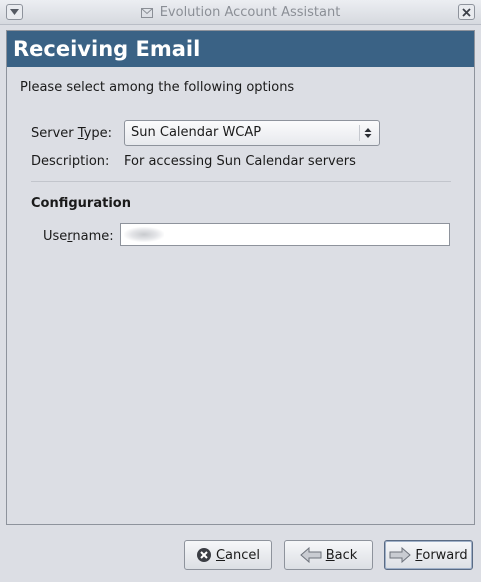 This screenshot has height=582, width=481. I want to click on back-button: Back, so click(328, 555).